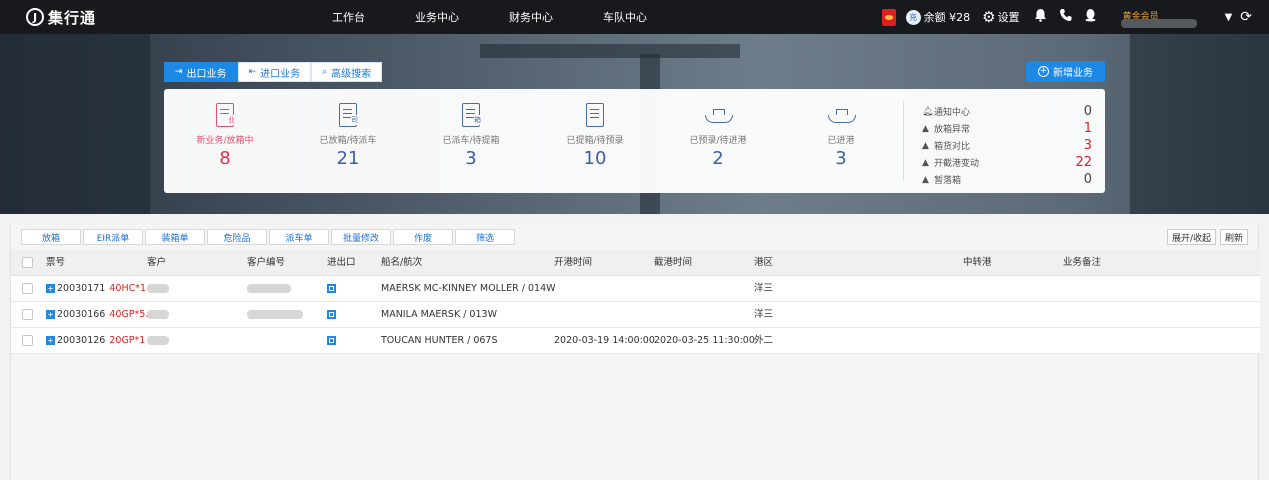 The width and height of the screenshot is (1269, 480). I want to click on bell-icon, so click(1040, 17).